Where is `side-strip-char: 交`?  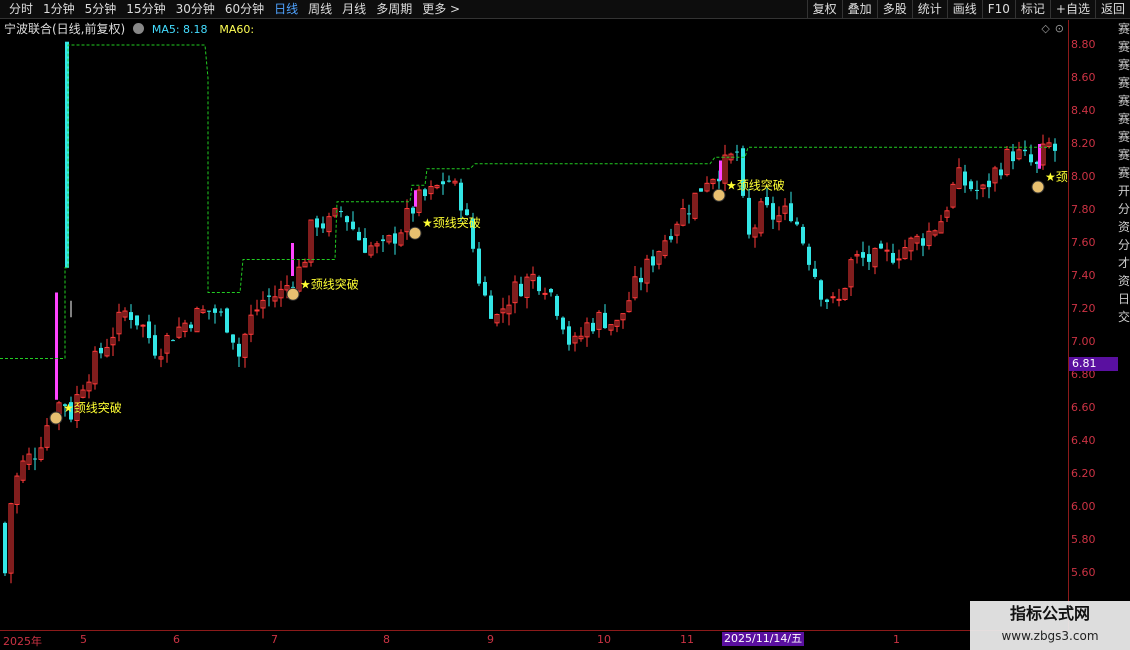 side-strip-char: 交 is located at coordinates (1124, 317).